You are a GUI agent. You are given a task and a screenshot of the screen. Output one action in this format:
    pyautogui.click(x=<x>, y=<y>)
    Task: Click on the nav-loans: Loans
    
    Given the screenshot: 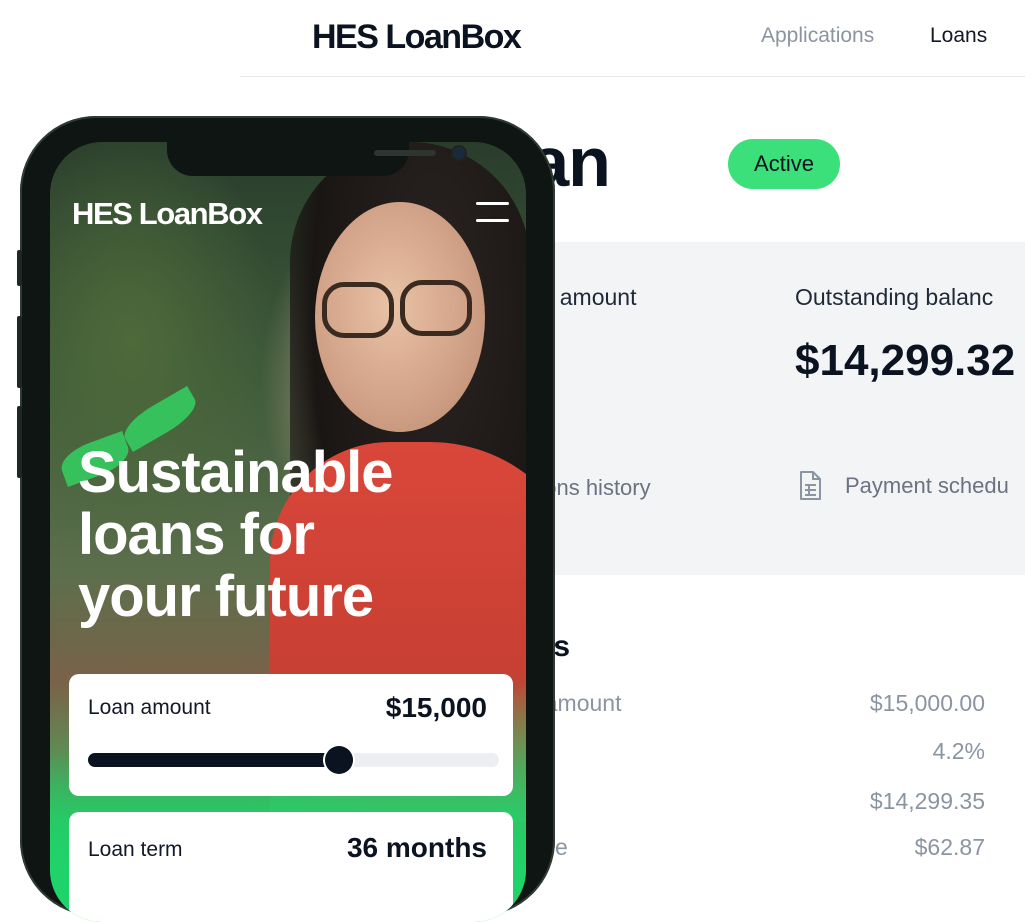 What is the action you would take?
    pyautogui.click(x=958, y=36)
    